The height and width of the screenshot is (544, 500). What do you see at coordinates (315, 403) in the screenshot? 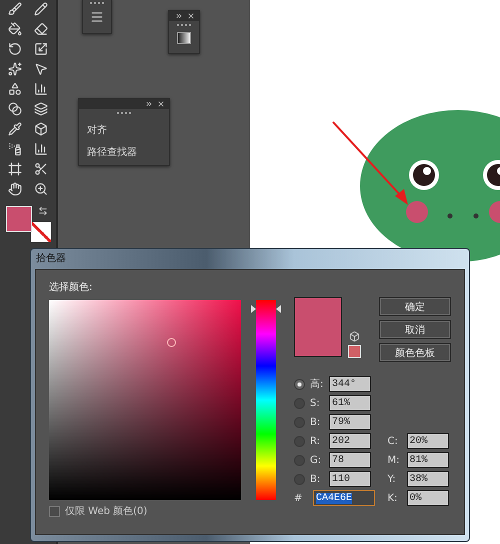
I see `field-label: S:` at bounding box center [315, 403].